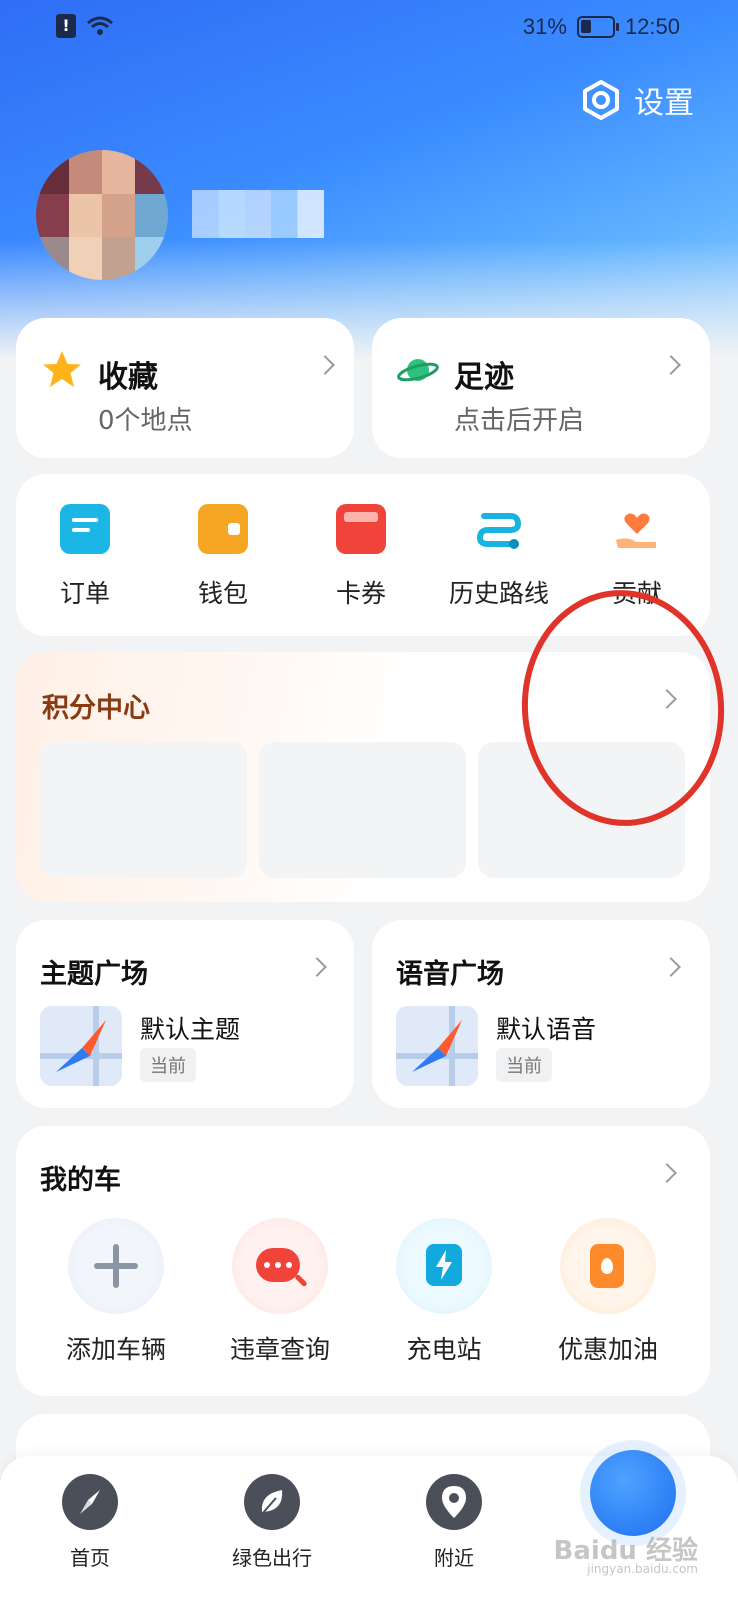  What do you see at coordinates (272, 1502) in the screenshot?
I see `leaf-icon` at bounding box center [272, 1502].